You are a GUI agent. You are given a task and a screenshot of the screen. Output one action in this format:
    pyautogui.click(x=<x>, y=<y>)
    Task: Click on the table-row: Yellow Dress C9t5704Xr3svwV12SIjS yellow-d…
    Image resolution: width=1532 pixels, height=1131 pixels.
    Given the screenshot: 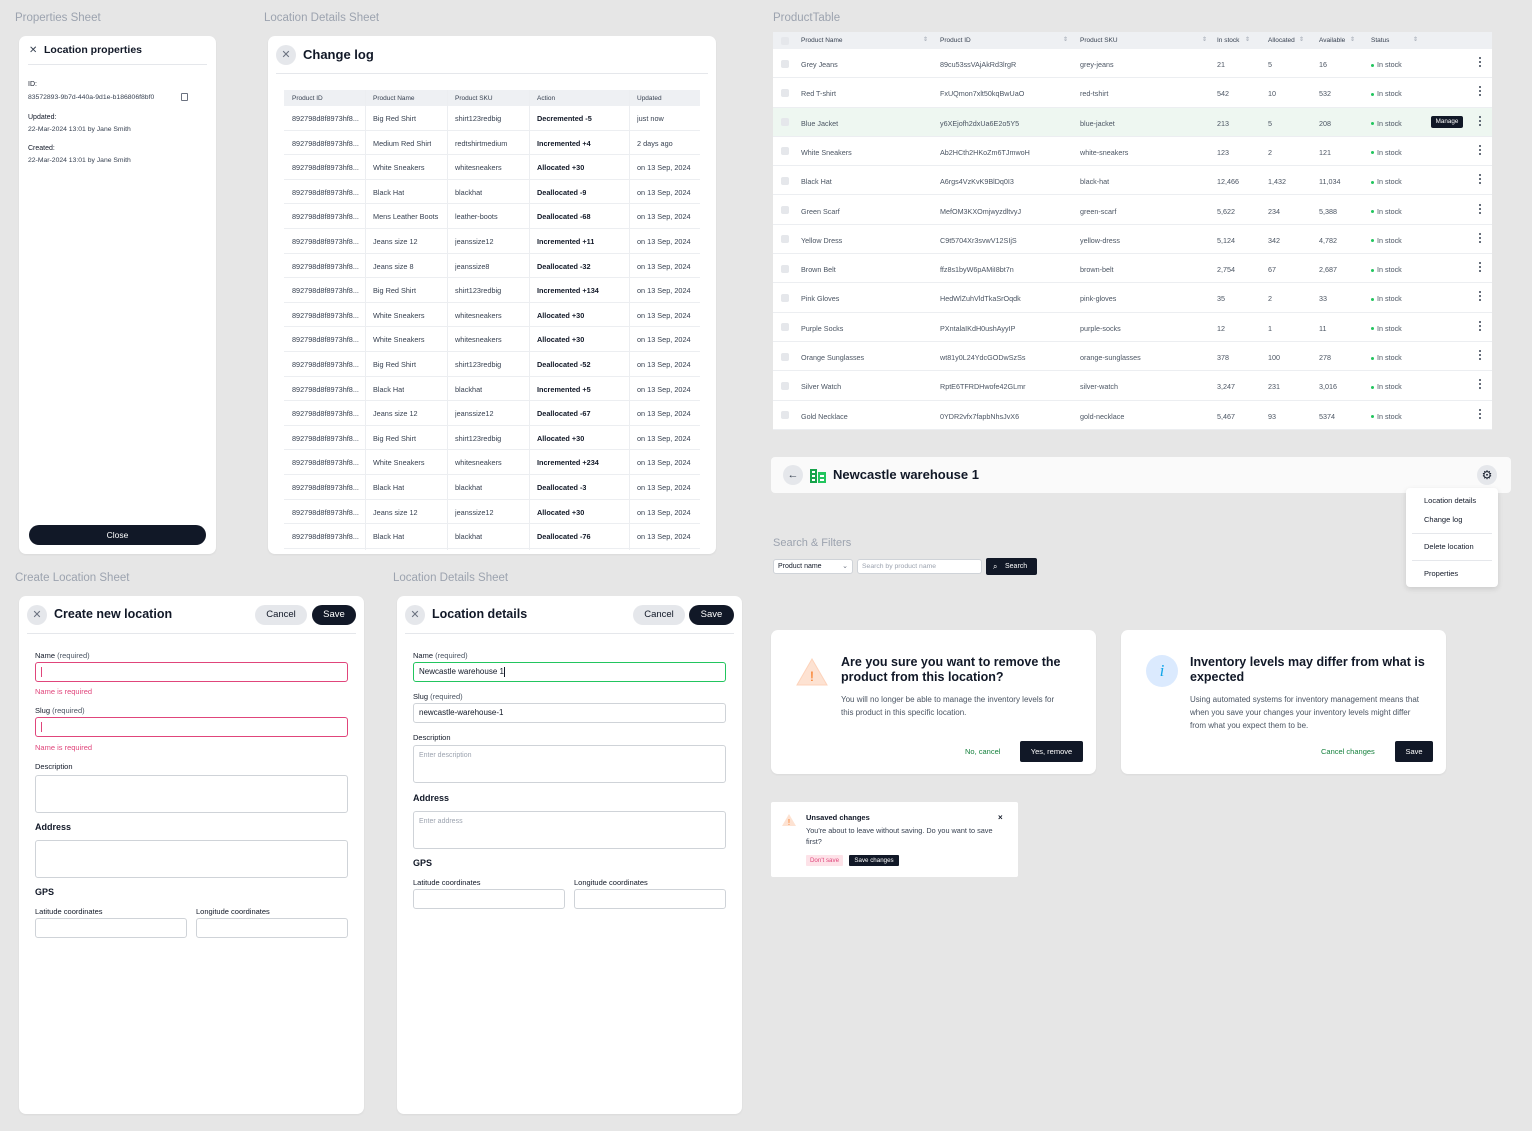 What is the action you would take?
    pyautogui.click(x=1132, y=239)
    